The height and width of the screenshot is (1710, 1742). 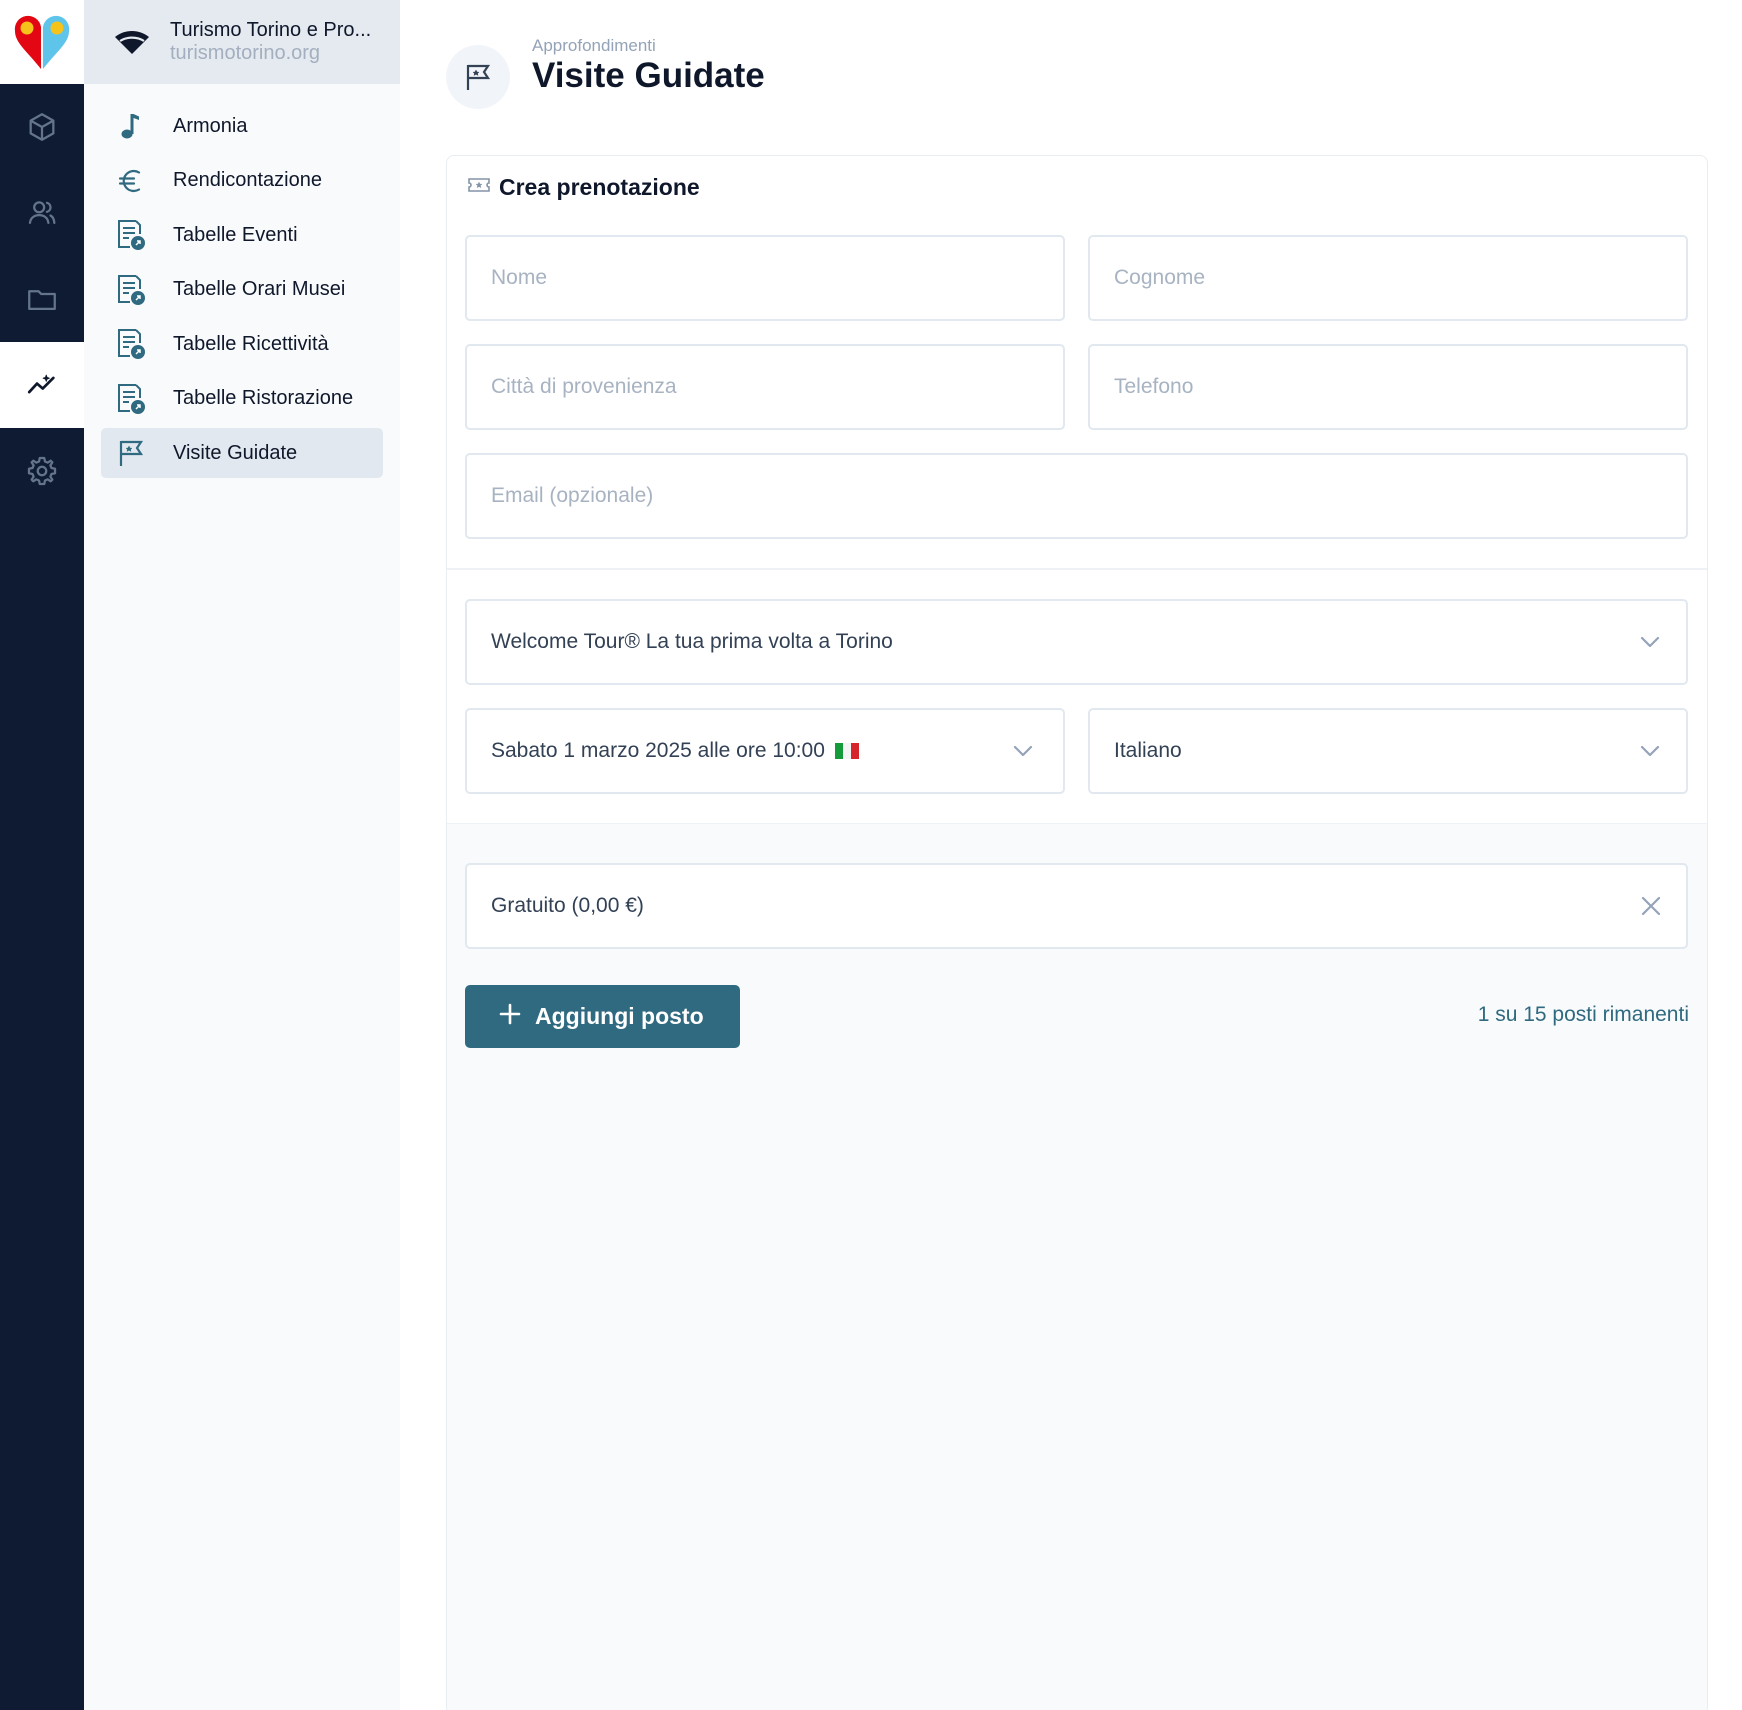 I want to click on sidebar-item-armonia: Armonia, so click(x=242, y=126).